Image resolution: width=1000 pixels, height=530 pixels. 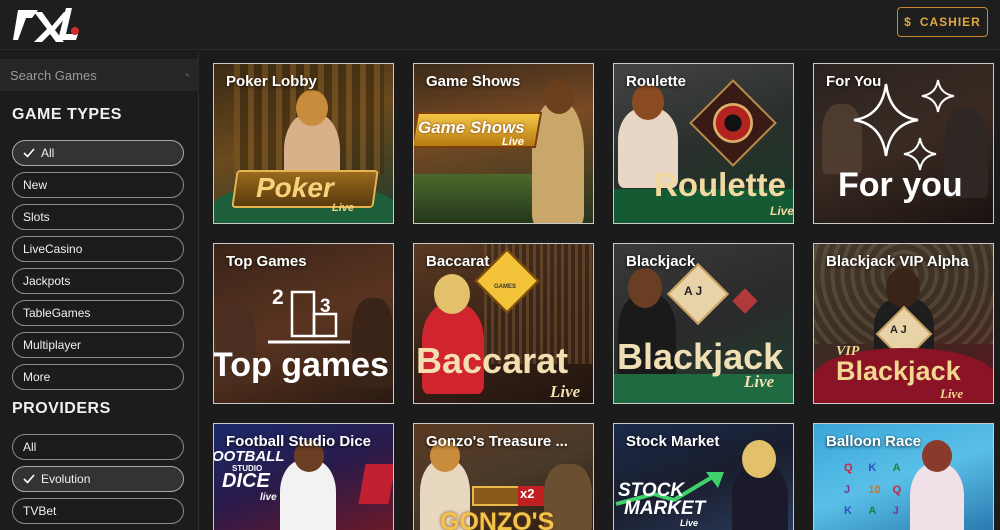 What do you see at coordinates (937, 497) in the screenshot?
I see `host-figure` at bounding box center [937, 497].